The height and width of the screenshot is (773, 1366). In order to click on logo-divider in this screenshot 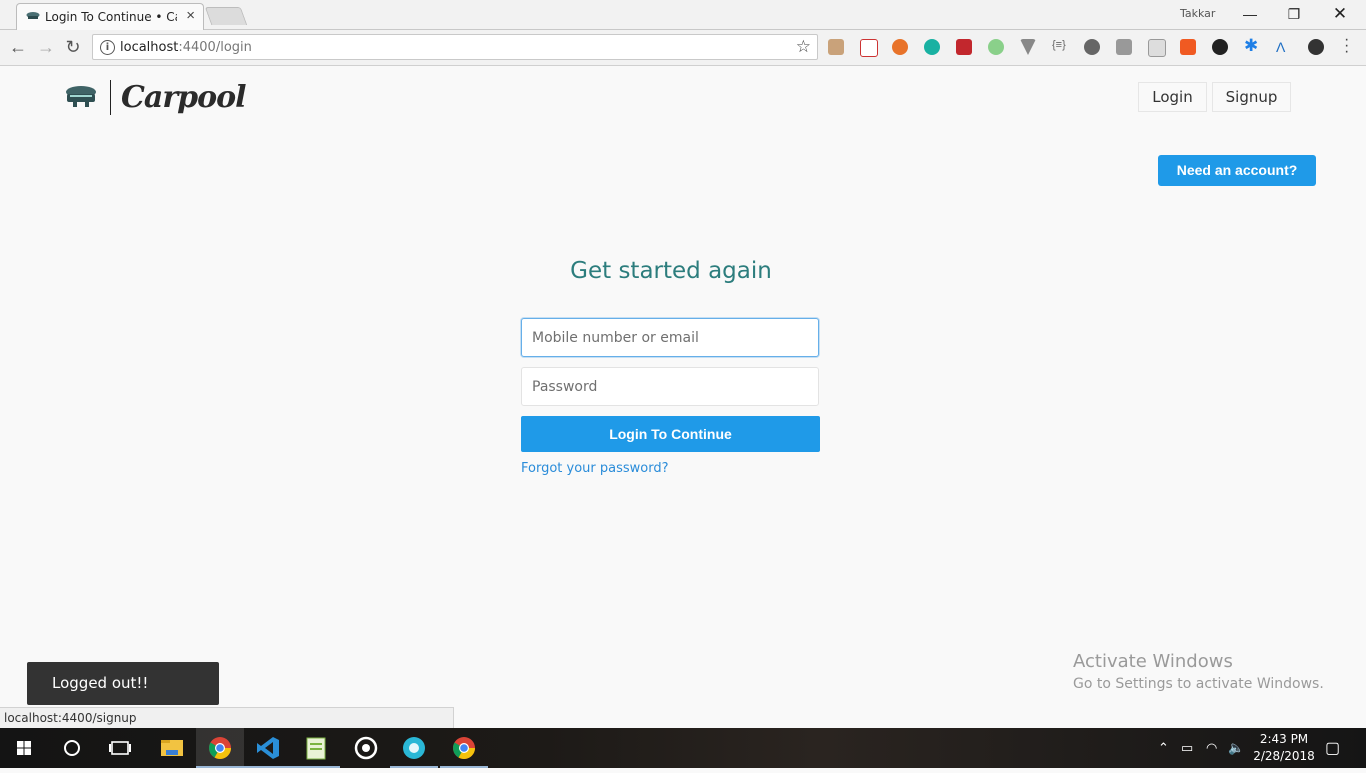, I will do `click(110, 97)`.